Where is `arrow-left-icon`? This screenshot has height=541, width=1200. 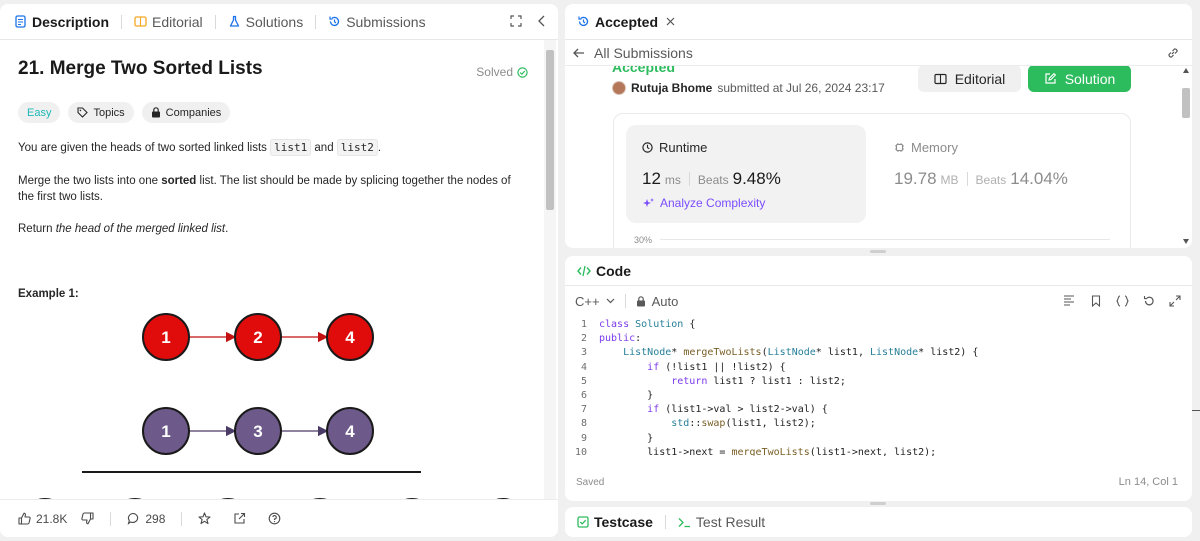 arrow-left-icon is located at coordinates (579, 53).